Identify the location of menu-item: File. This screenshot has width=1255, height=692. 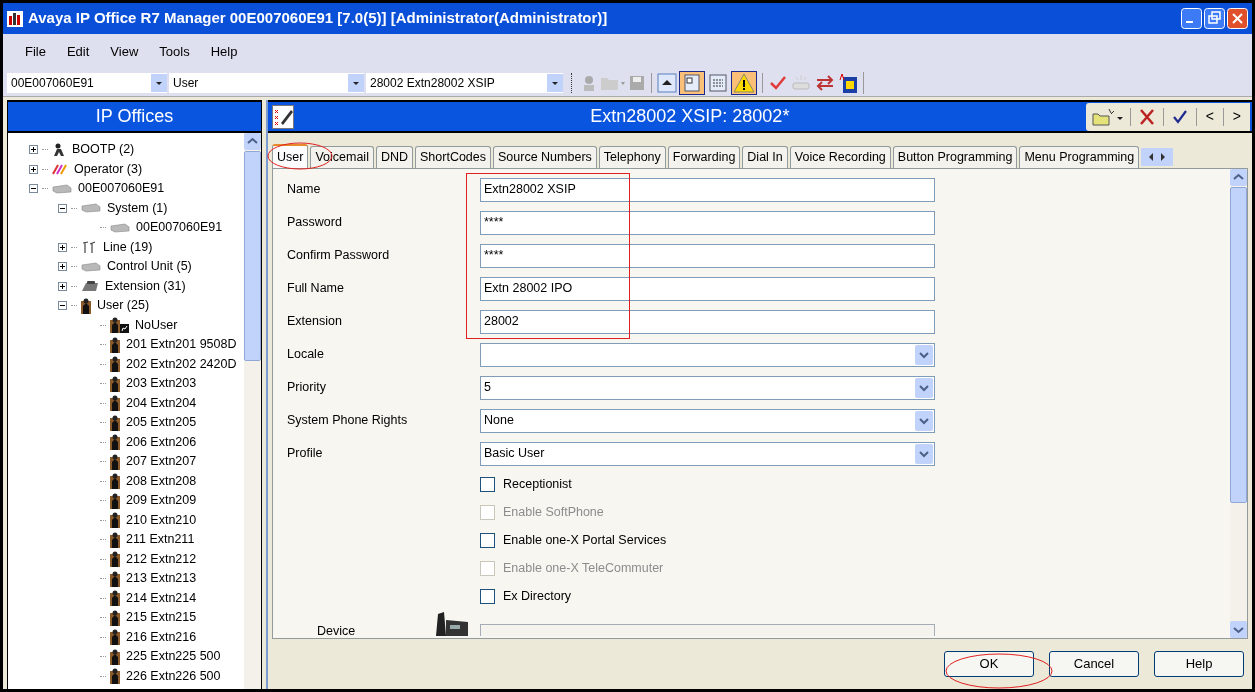
(35, 52).